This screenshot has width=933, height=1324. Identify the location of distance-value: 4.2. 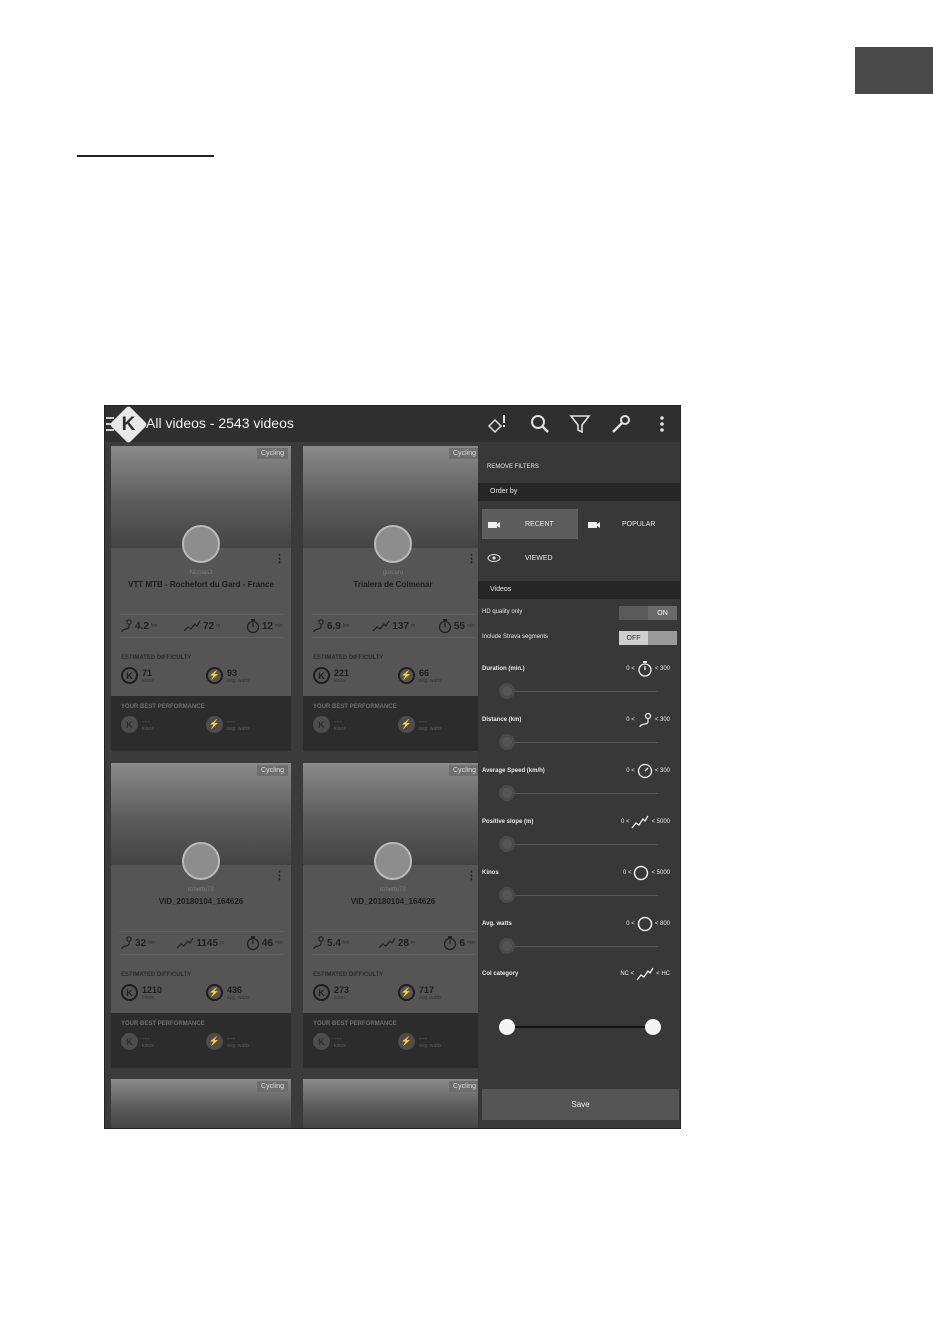
(142, 626).